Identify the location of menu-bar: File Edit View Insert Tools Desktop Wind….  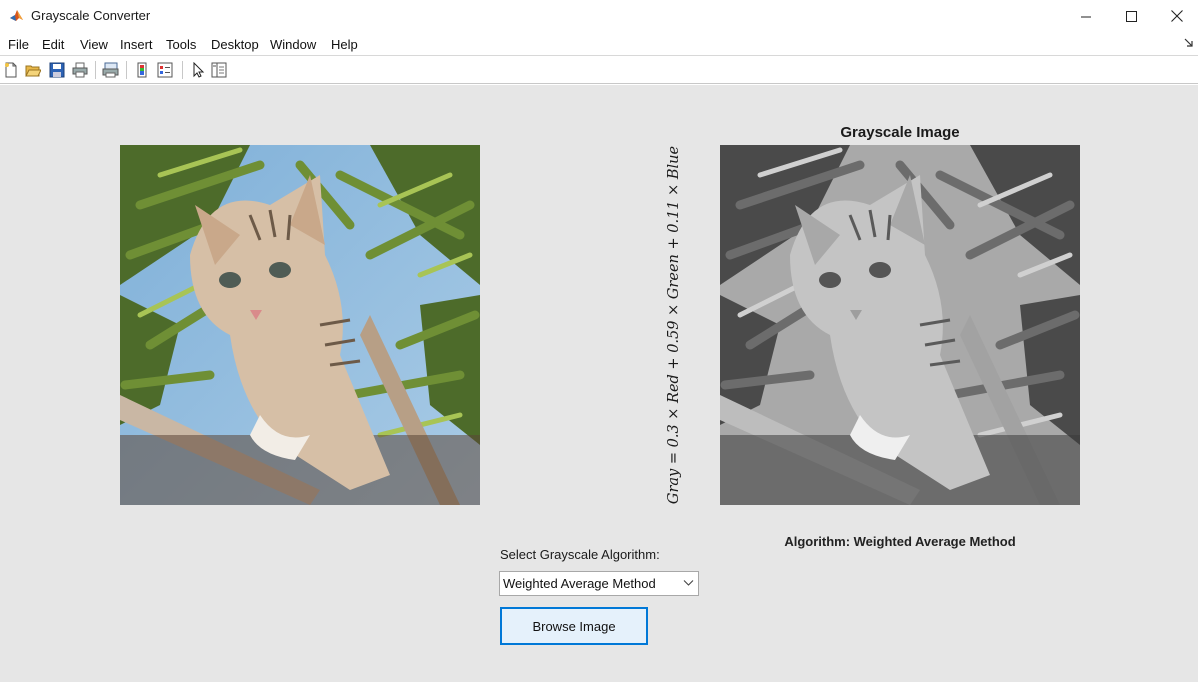
(599, 44).